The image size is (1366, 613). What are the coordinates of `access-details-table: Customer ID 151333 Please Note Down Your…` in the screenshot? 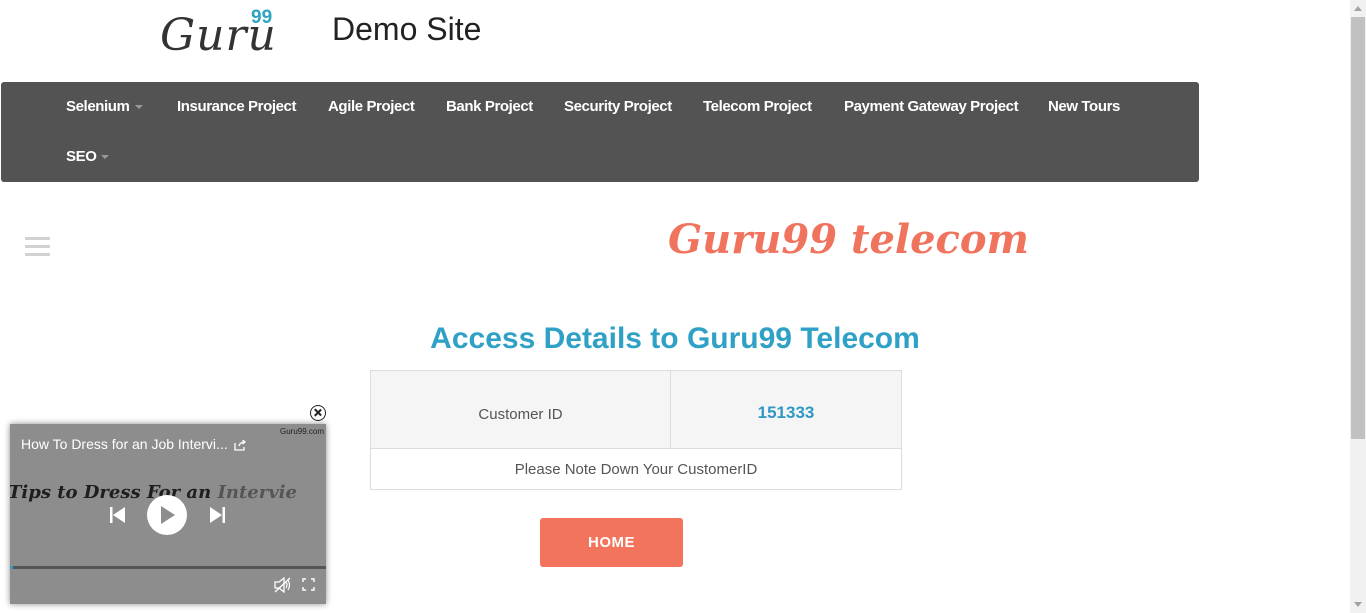 It's located at (636, 430).